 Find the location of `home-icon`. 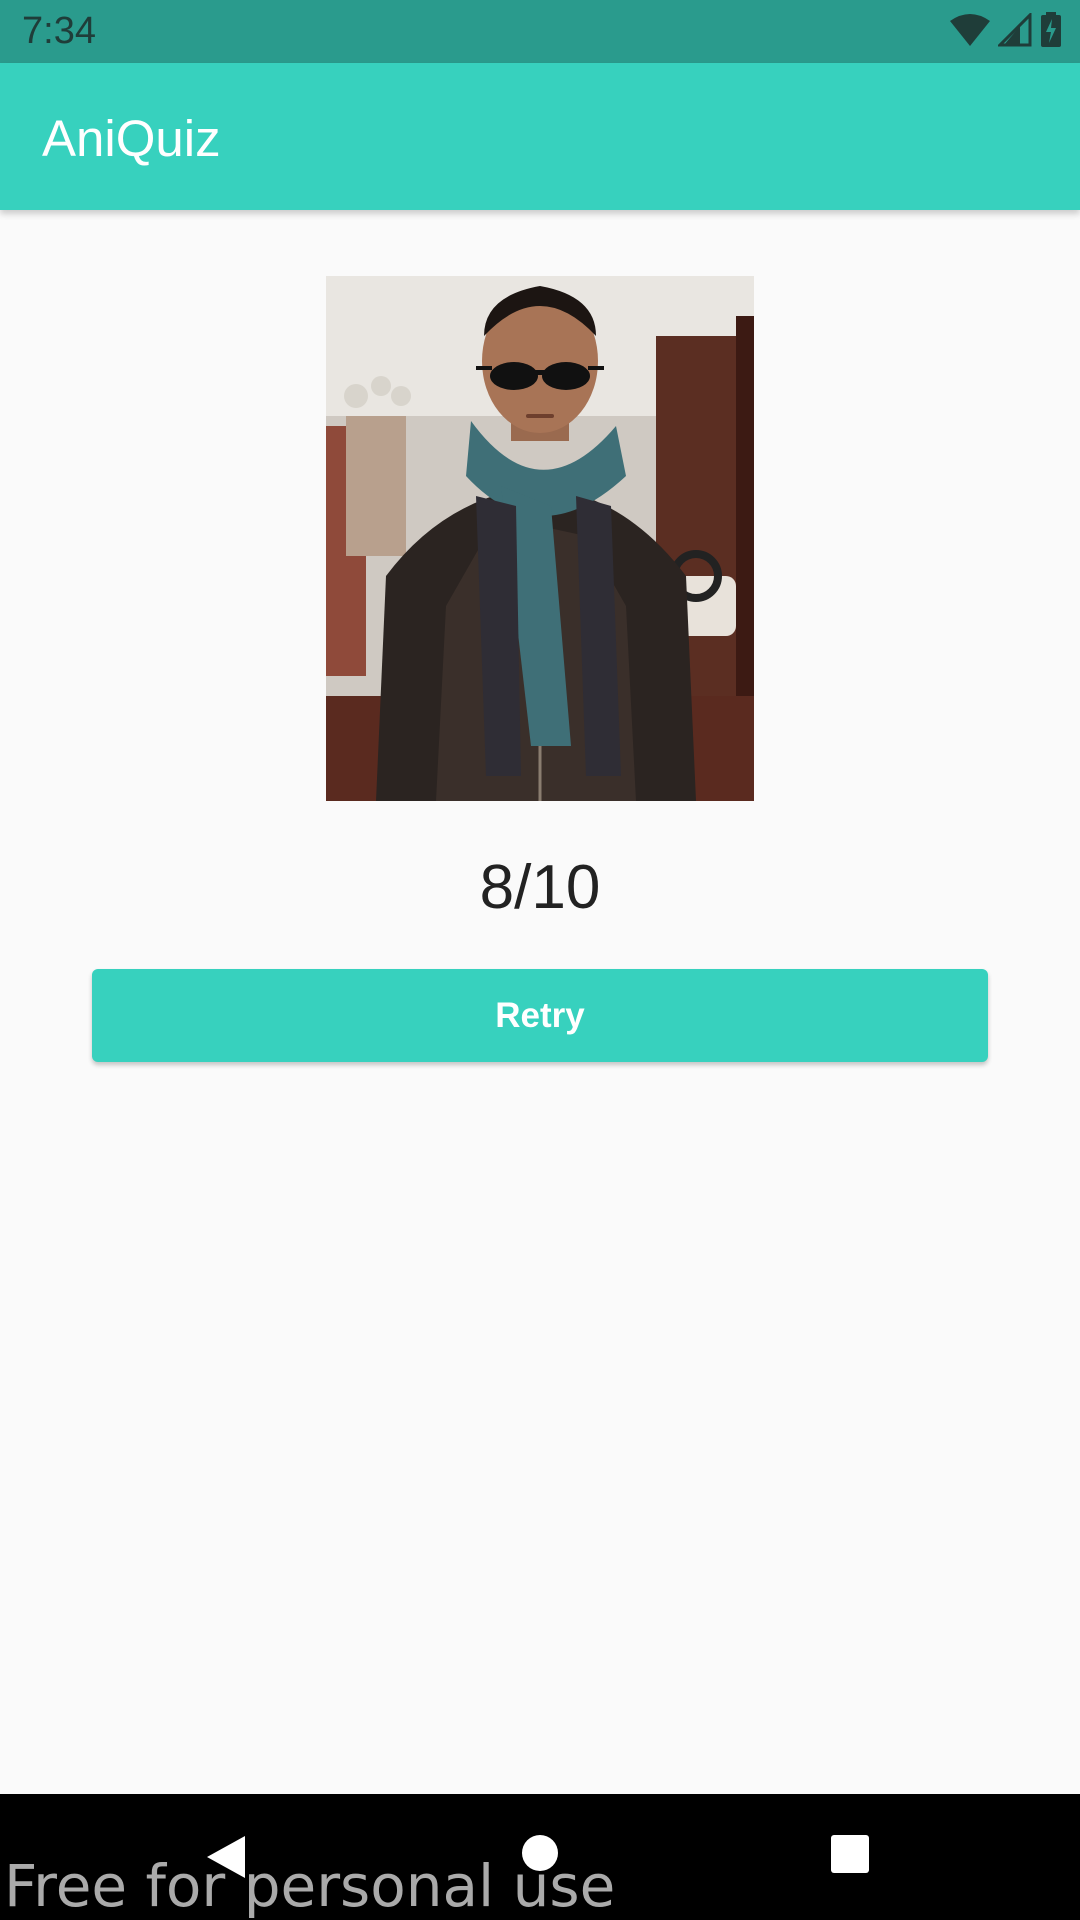

home-icon is located at coordinates (540, 1855).